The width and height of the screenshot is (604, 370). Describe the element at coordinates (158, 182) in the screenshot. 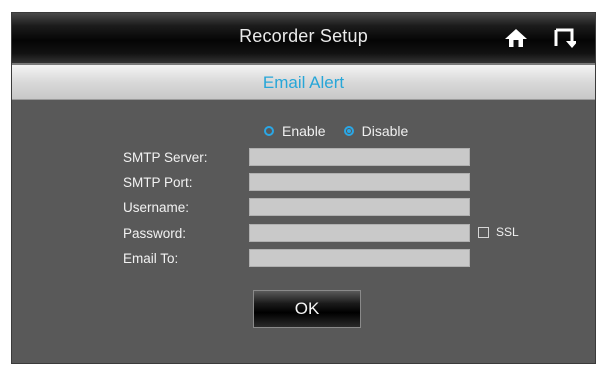

I see `smtp-port-label: SMTP Port:` at that location.